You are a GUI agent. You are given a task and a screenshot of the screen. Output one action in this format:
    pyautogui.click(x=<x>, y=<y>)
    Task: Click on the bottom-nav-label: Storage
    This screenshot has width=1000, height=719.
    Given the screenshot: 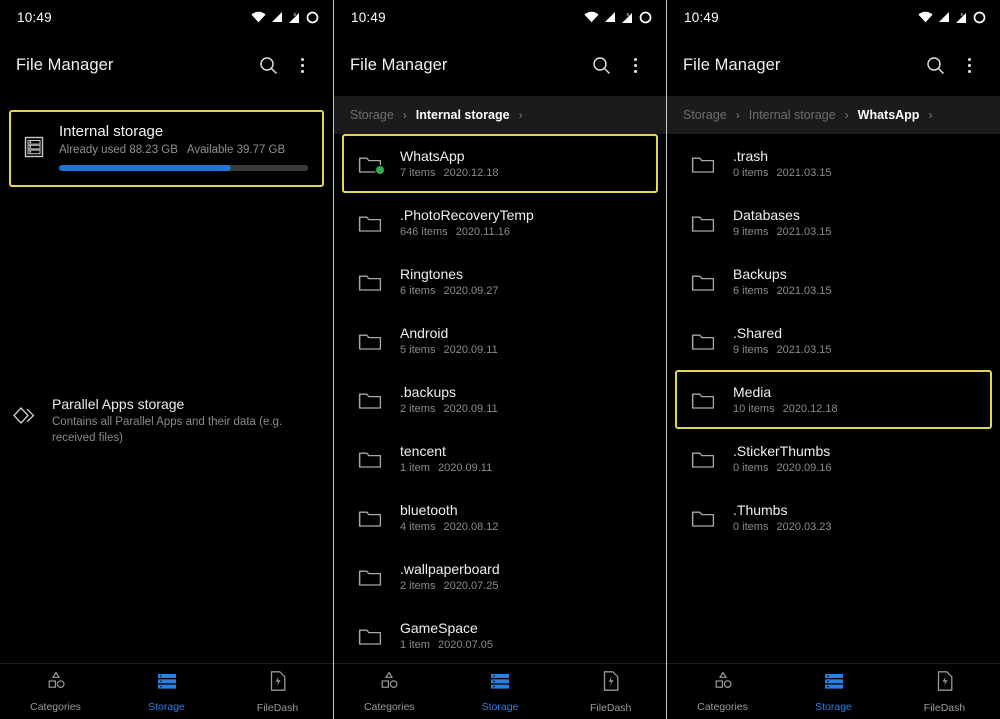 What is the action you would take?
    pyautogui.click(x=166, y=706)
    